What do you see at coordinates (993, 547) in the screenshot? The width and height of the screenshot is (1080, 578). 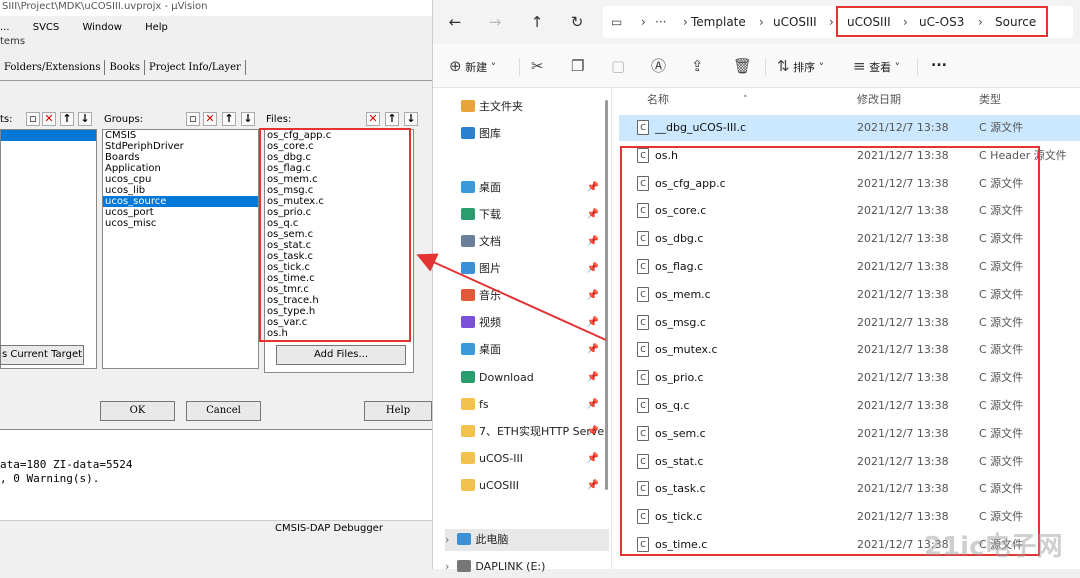 I see `watermark: 21ic电子网` at bounding box center [993, 547].